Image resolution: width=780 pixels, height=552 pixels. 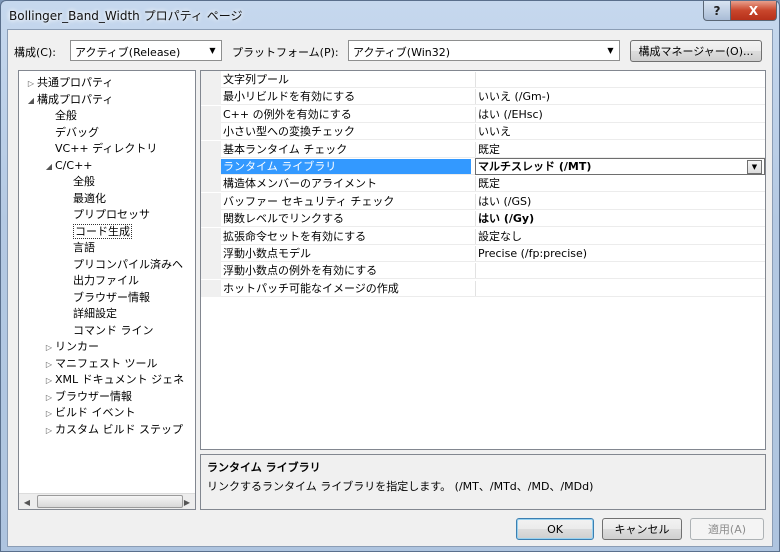 What do you see at coordinates (620, 97) in the screenshot?
I see `property-value: いいえ (/Gm-)` at bounding box center [620, 97].